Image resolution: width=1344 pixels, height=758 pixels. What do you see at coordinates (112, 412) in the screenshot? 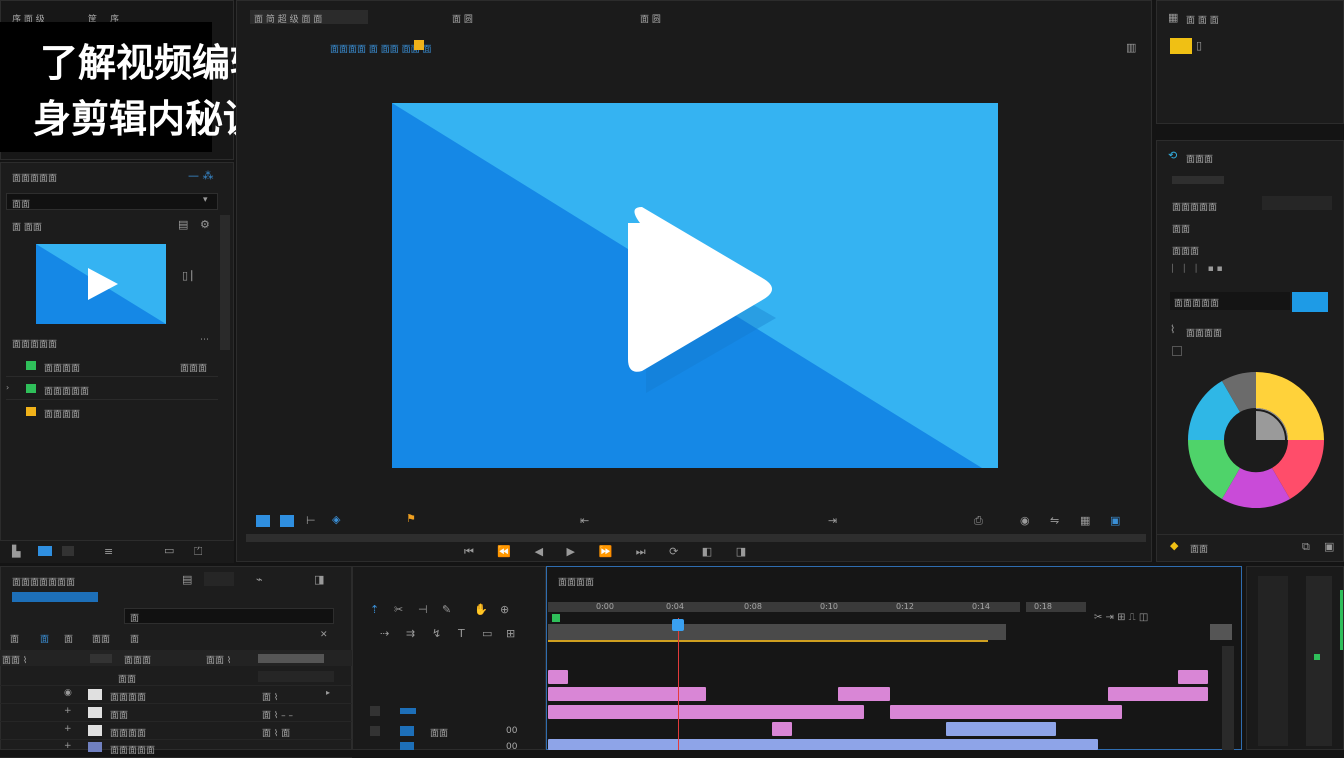
I see `list-item: 面面面面` at bounding box center [112, 412].